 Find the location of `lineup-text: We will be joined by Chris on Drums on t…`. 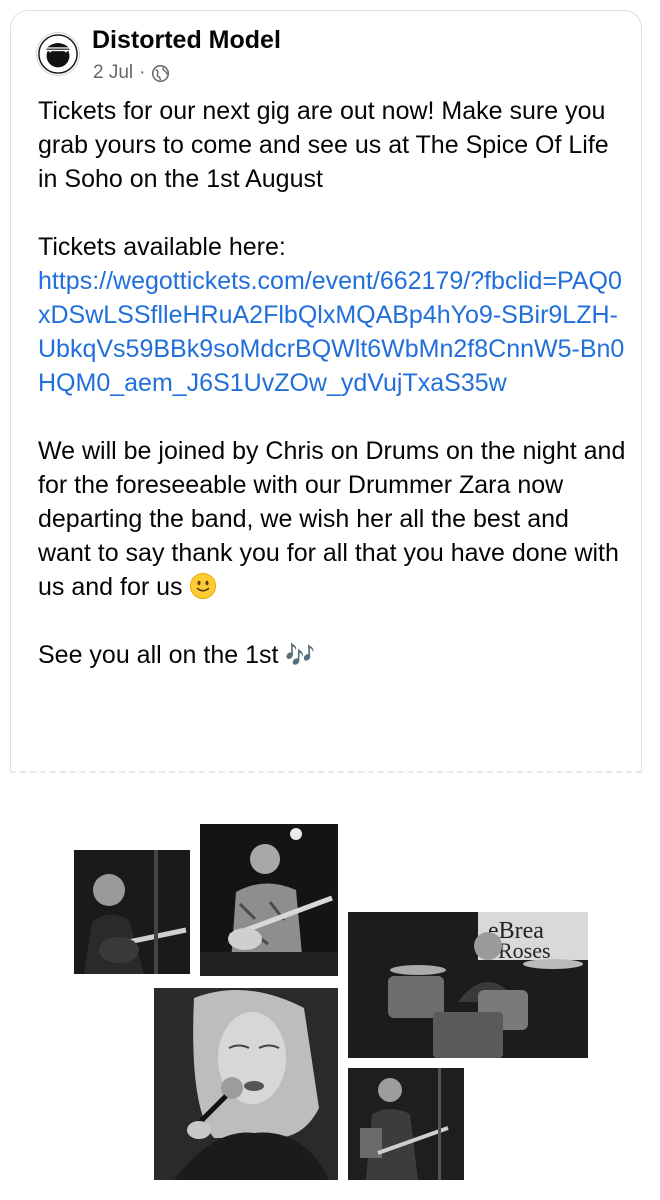

lineup-text: We will be joined by Chris on Drums on t… is located at coordinates (332, 519).